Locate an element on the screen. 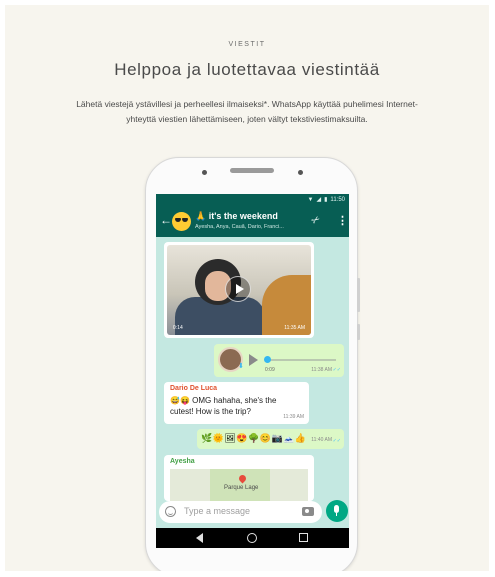 The image size is (495, 577). video-thumbnail: 0:14 11:35 AM is located at coordinates (239, 290).